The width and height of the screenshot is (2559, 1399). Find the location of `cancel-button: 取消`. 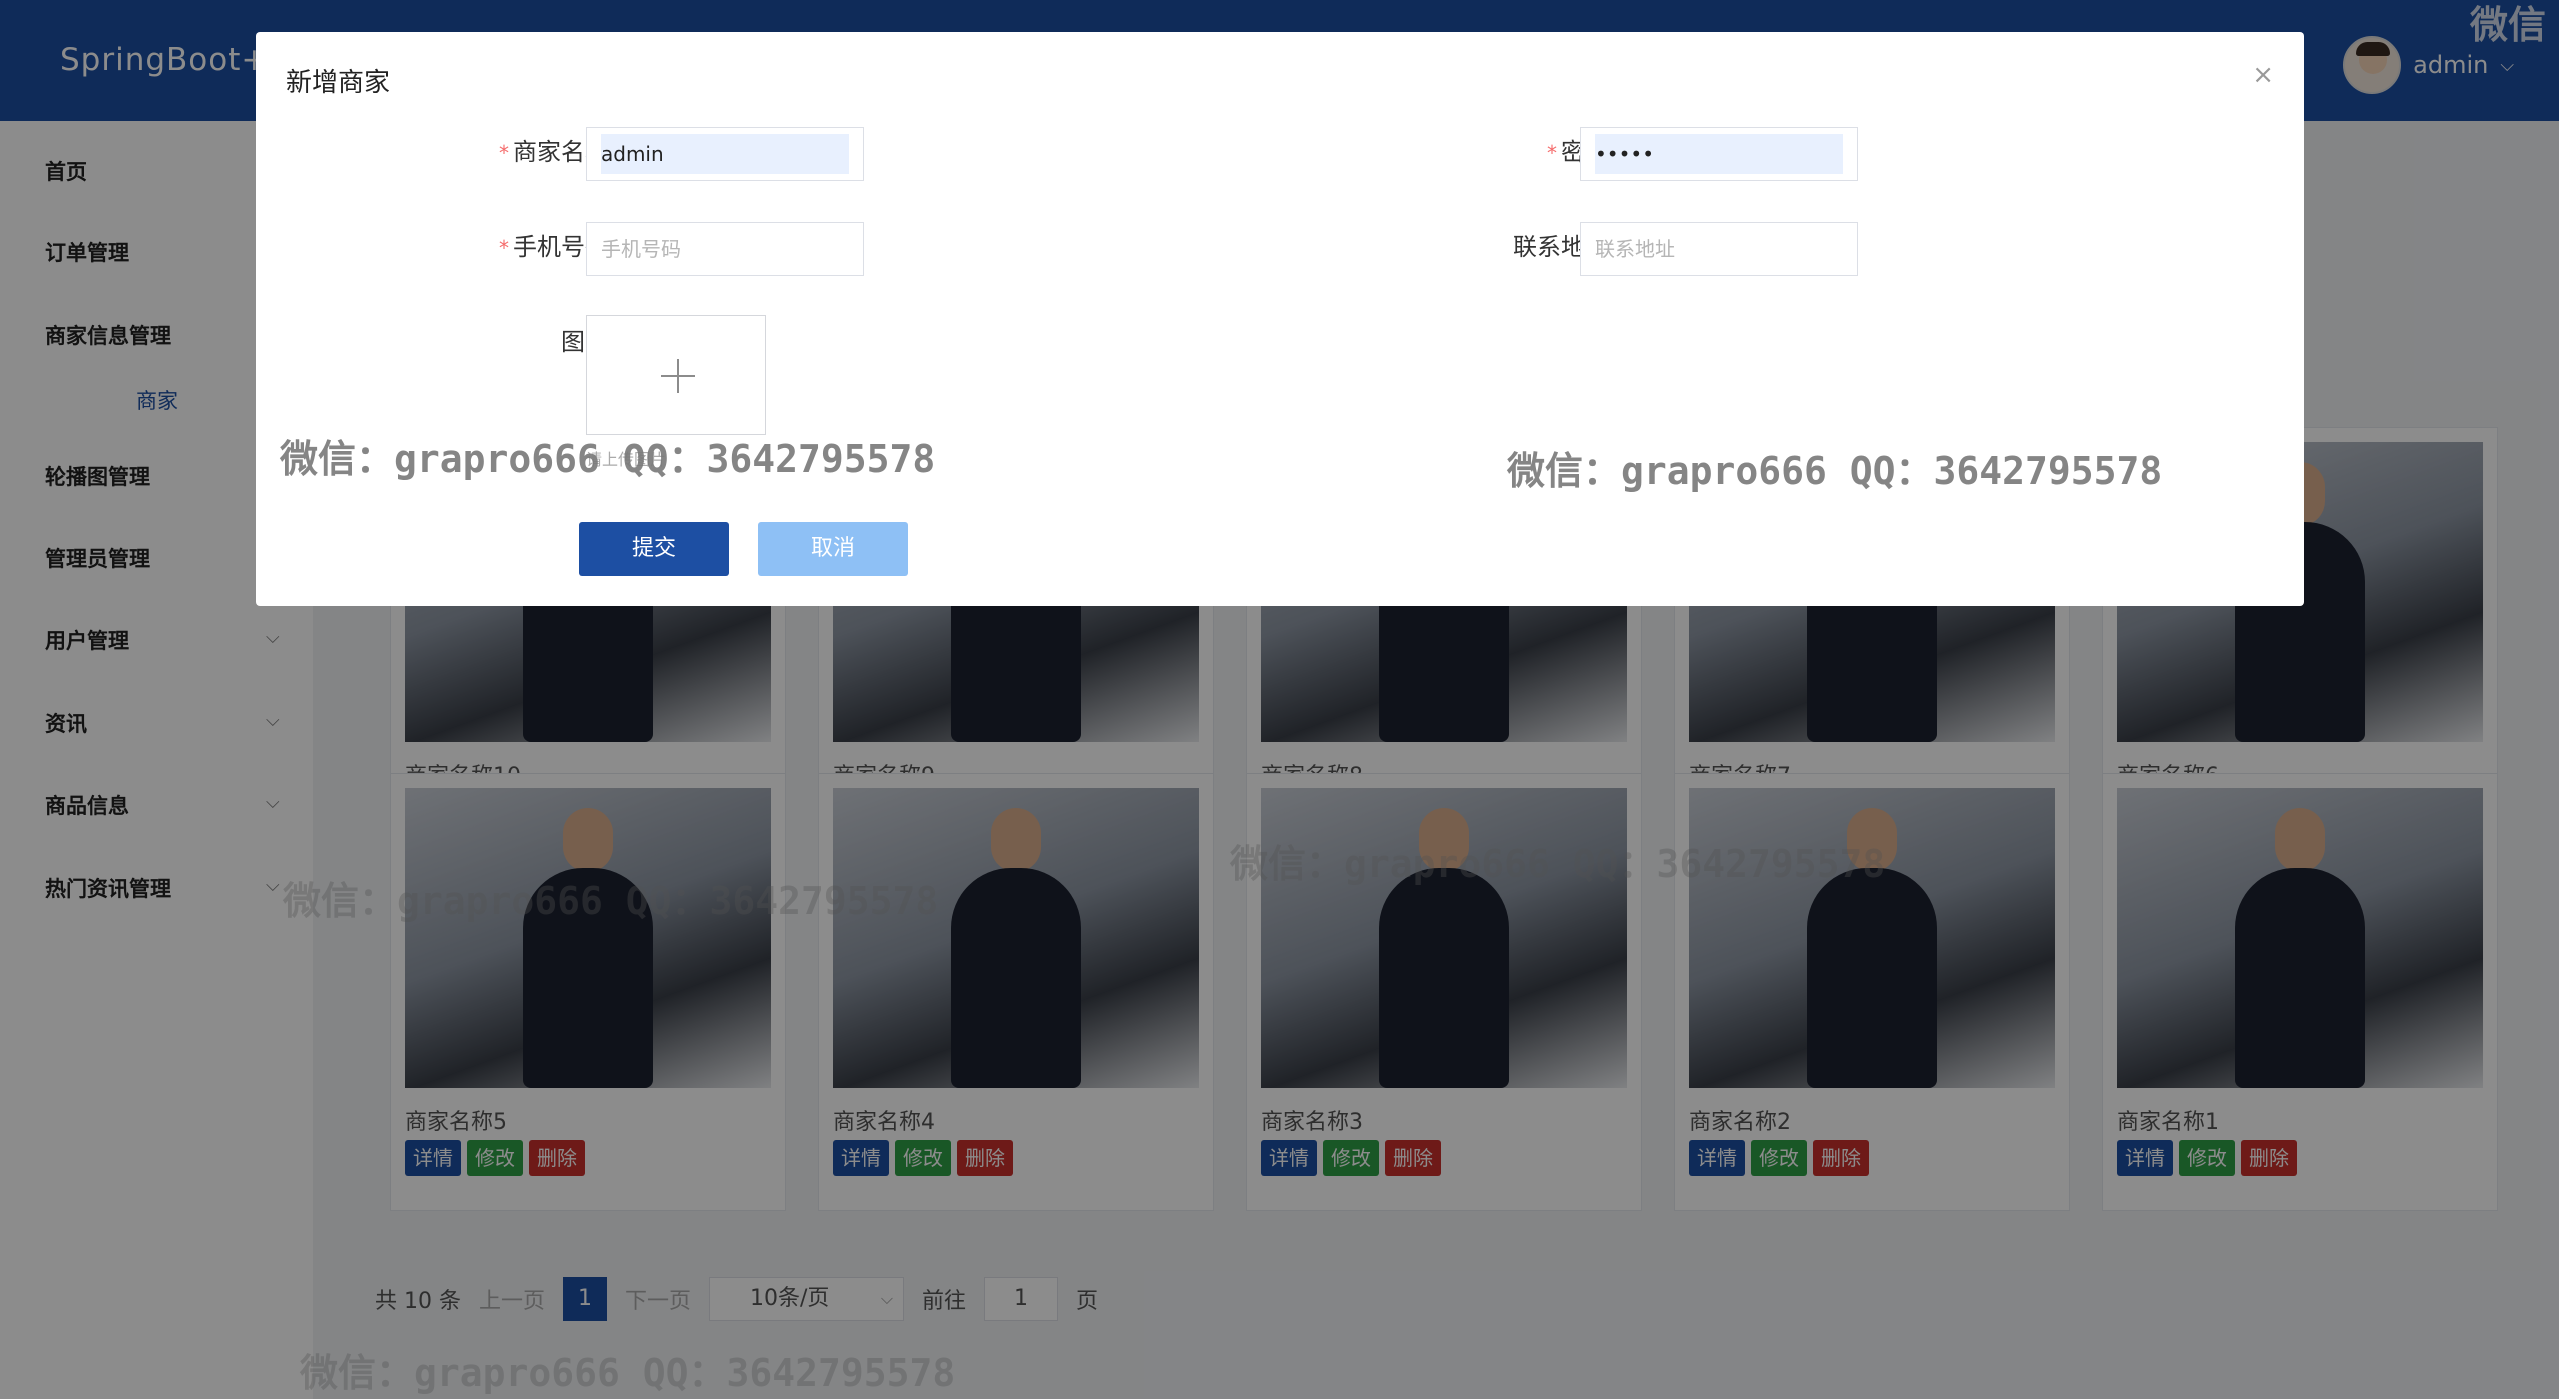

cancel-button: 取消 is located at coordinates (833, 549).